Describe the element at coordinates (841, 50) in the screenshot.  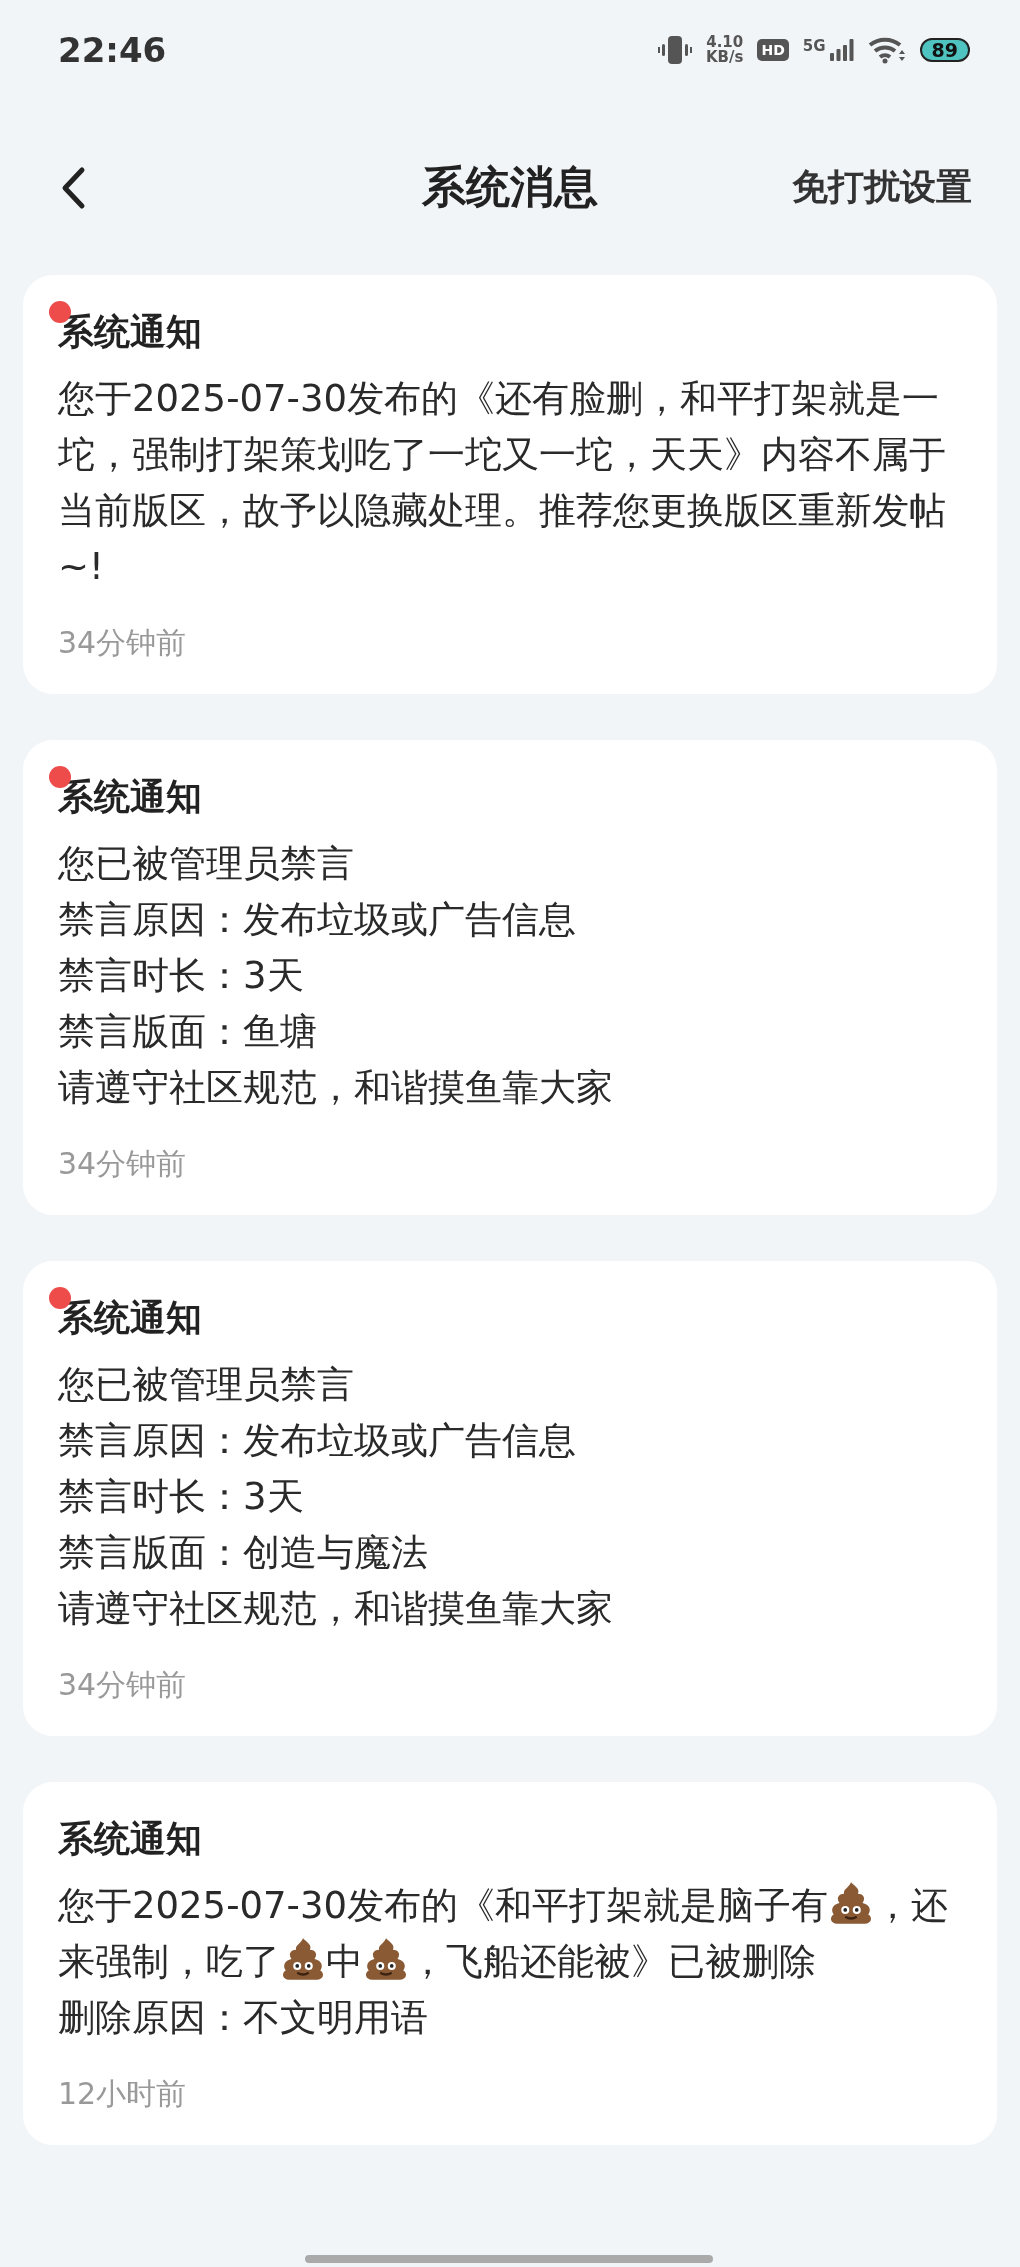
I see `signal-icon` at that location.